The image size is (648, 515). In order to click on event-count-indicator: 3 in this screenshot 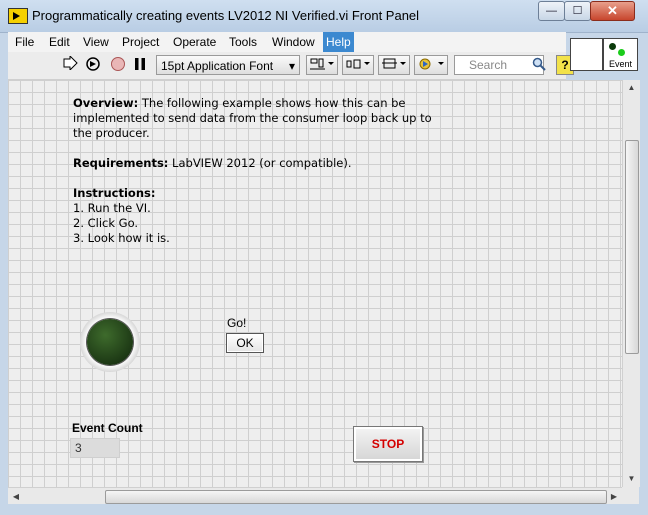, I will do `click(95, 448)`.